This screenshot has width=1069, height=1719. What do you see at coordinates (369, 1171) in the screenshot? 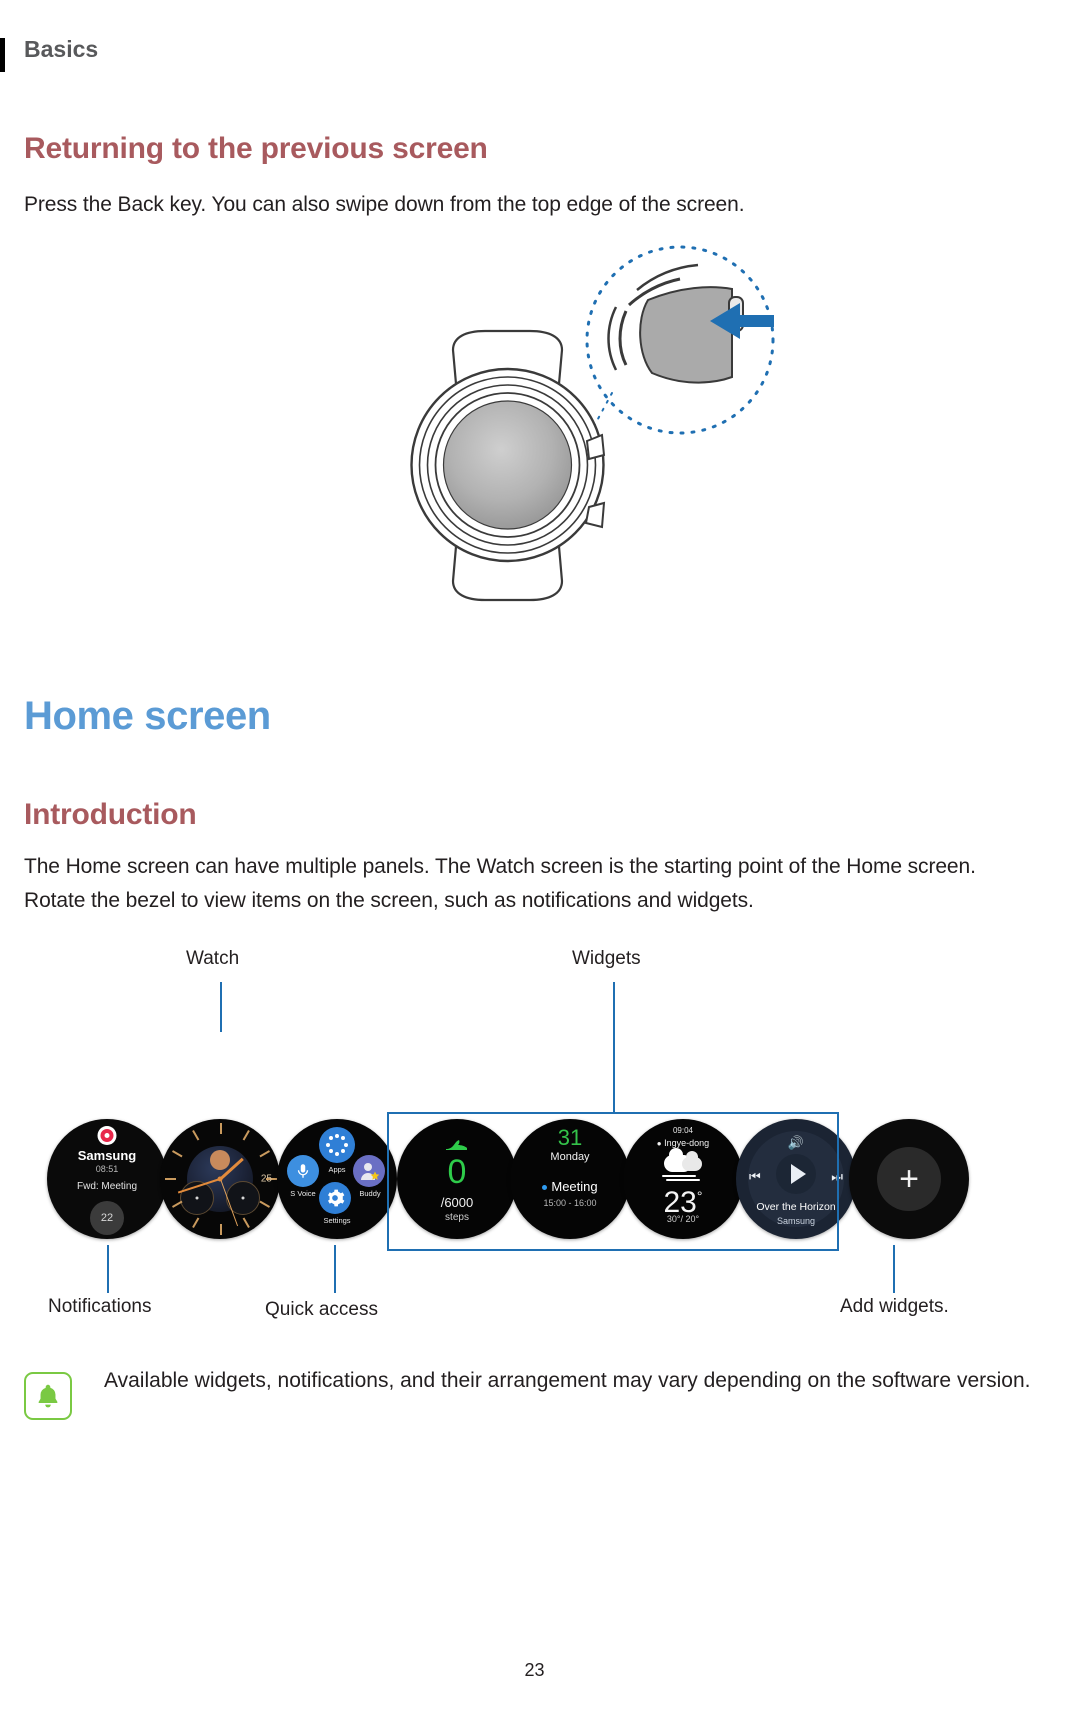
I see `buddy-icon` at bounding box center [369, 1171].